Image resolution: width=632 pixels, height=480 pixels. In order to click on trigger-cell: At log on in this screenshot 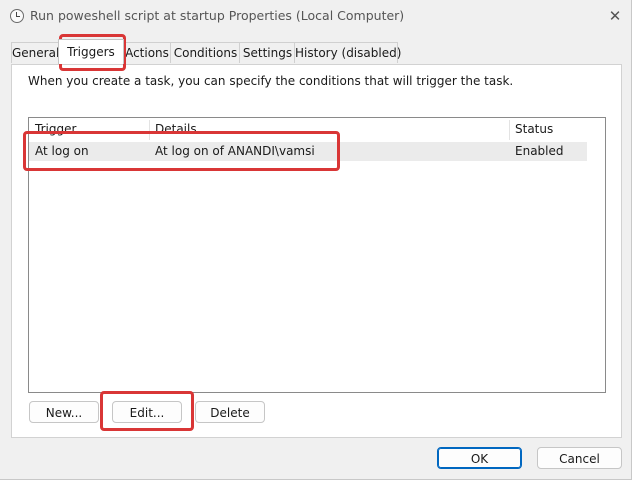, I will do `click(62, 151)`.